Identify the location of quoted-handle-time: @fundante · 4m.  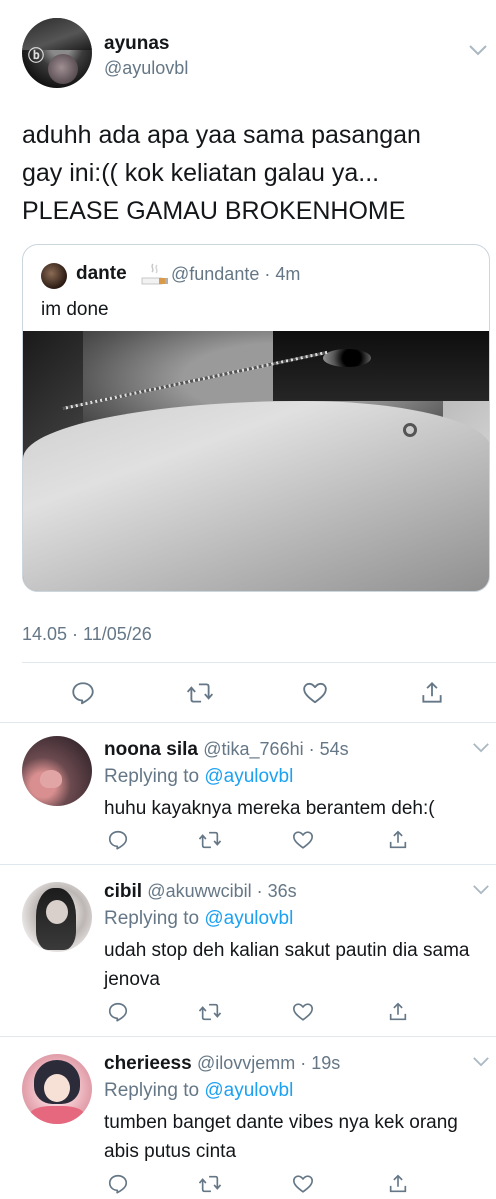
(236, 274).